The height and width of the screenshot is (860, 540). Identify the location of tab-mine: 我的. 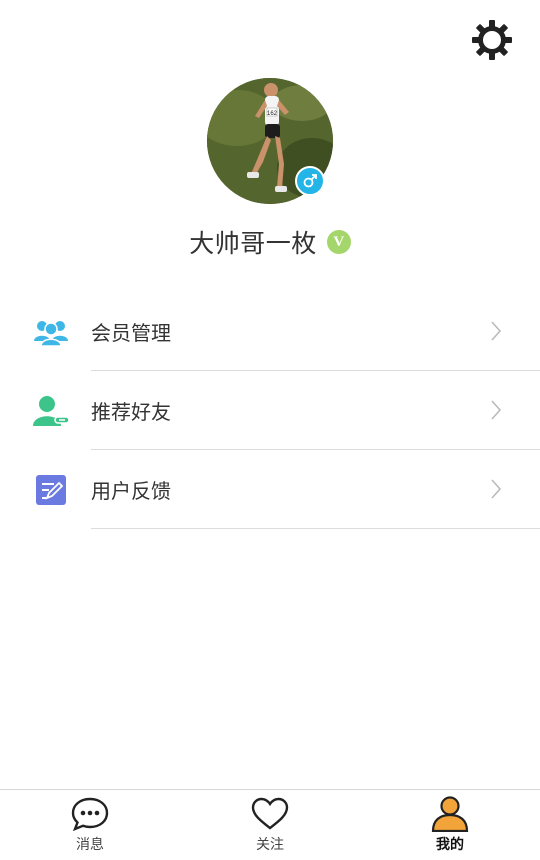
(450, 825).